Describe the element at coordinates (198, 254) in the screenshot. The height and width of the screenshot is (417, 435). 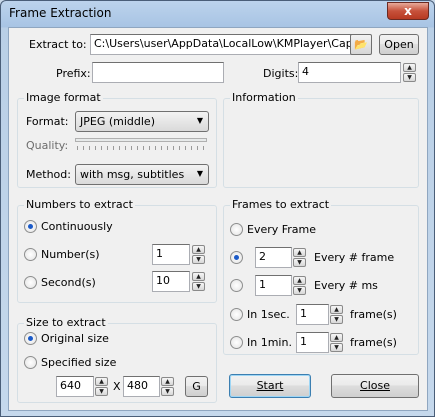
I see `numbers-stepper: ▲ ▼` at that location.